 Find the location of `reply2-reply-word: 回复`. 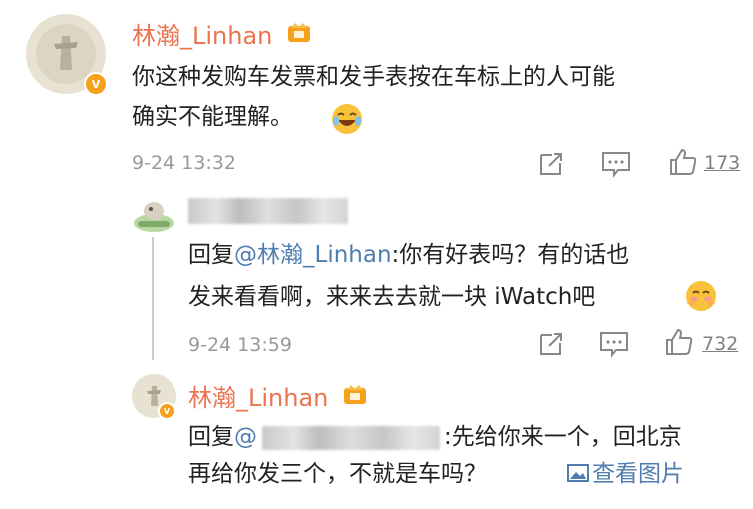

reply2-reply-word: 回复 is located at coordinates (211, 437).